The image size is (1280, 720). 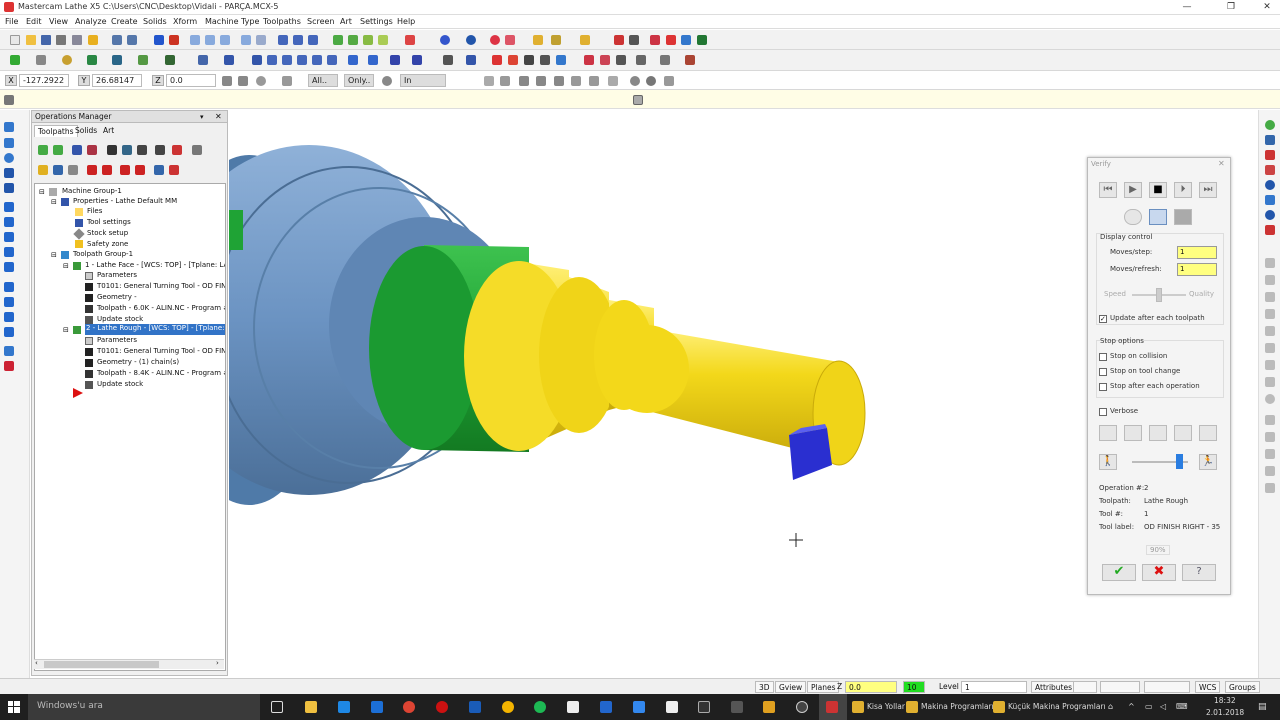 What do you see at coordinates (1225, 712) in the screenshot?
I see `clock-date: 2.01.2018` at bounding box center [1225, 712].